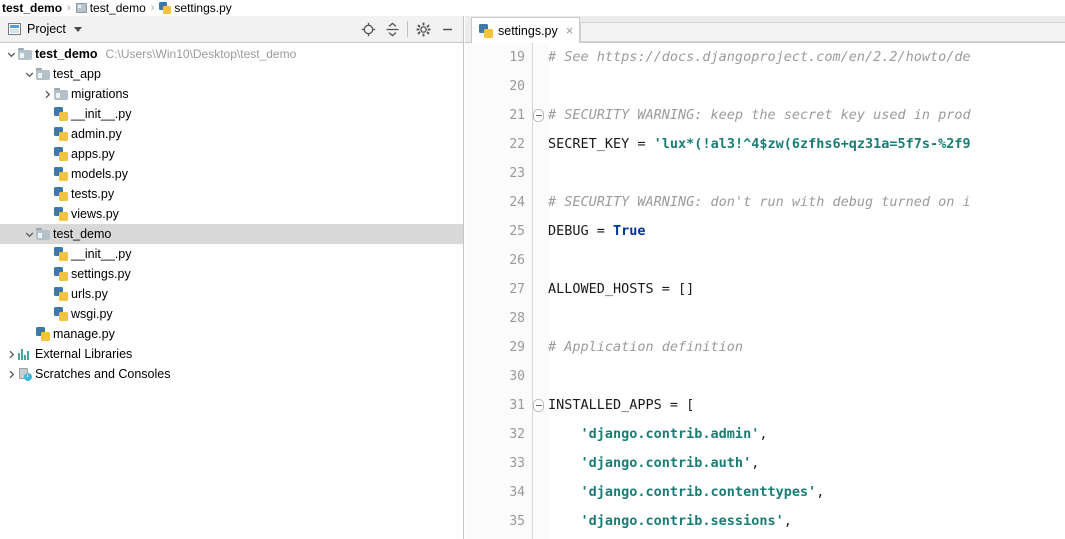 The height and width of the screenshot is (539, 1065). What do you see at coordinates (765, 405) in the screenshot?
I see `code-line: 31 INSTALLED_APPS = [` at bounding box center [765, 405].